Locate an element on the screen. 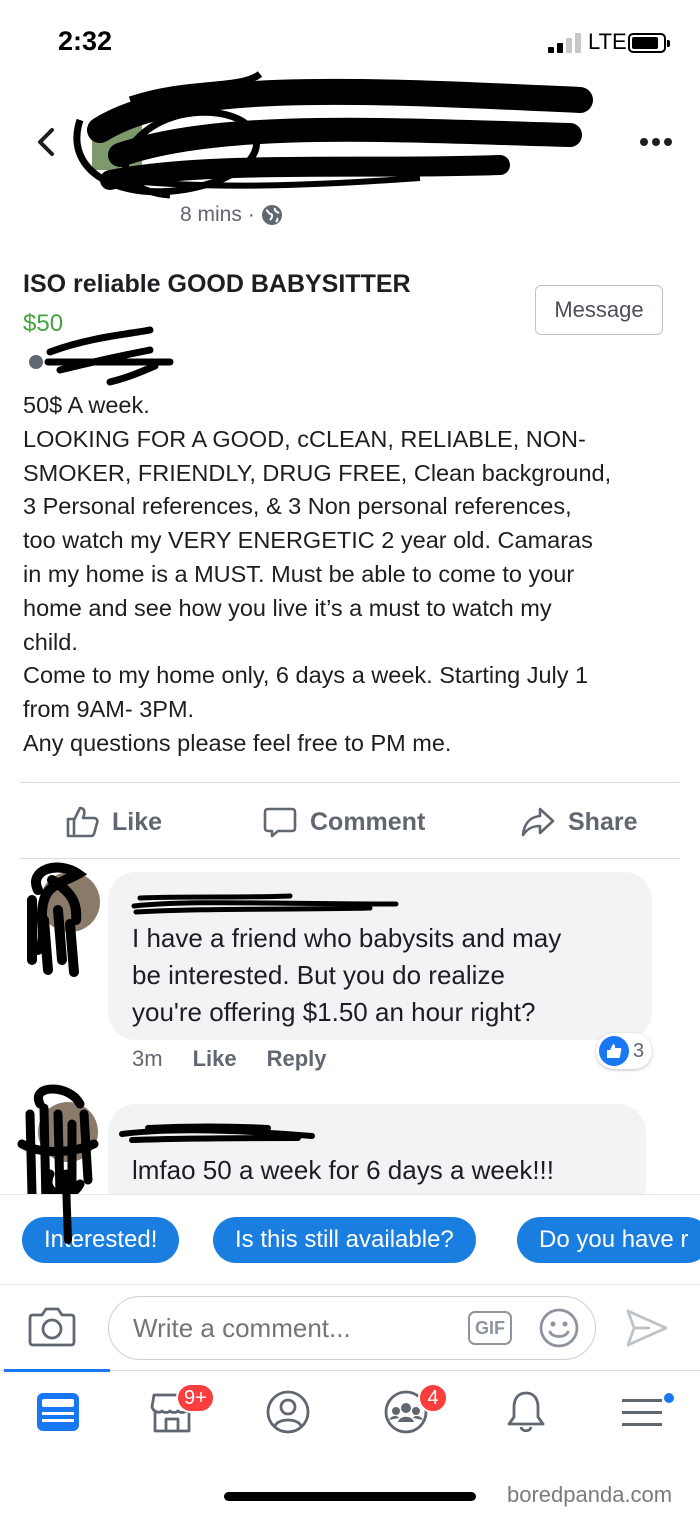 This screenshot has height=1516, width=700. nav-notifications is located at coordinates (528, 1413).